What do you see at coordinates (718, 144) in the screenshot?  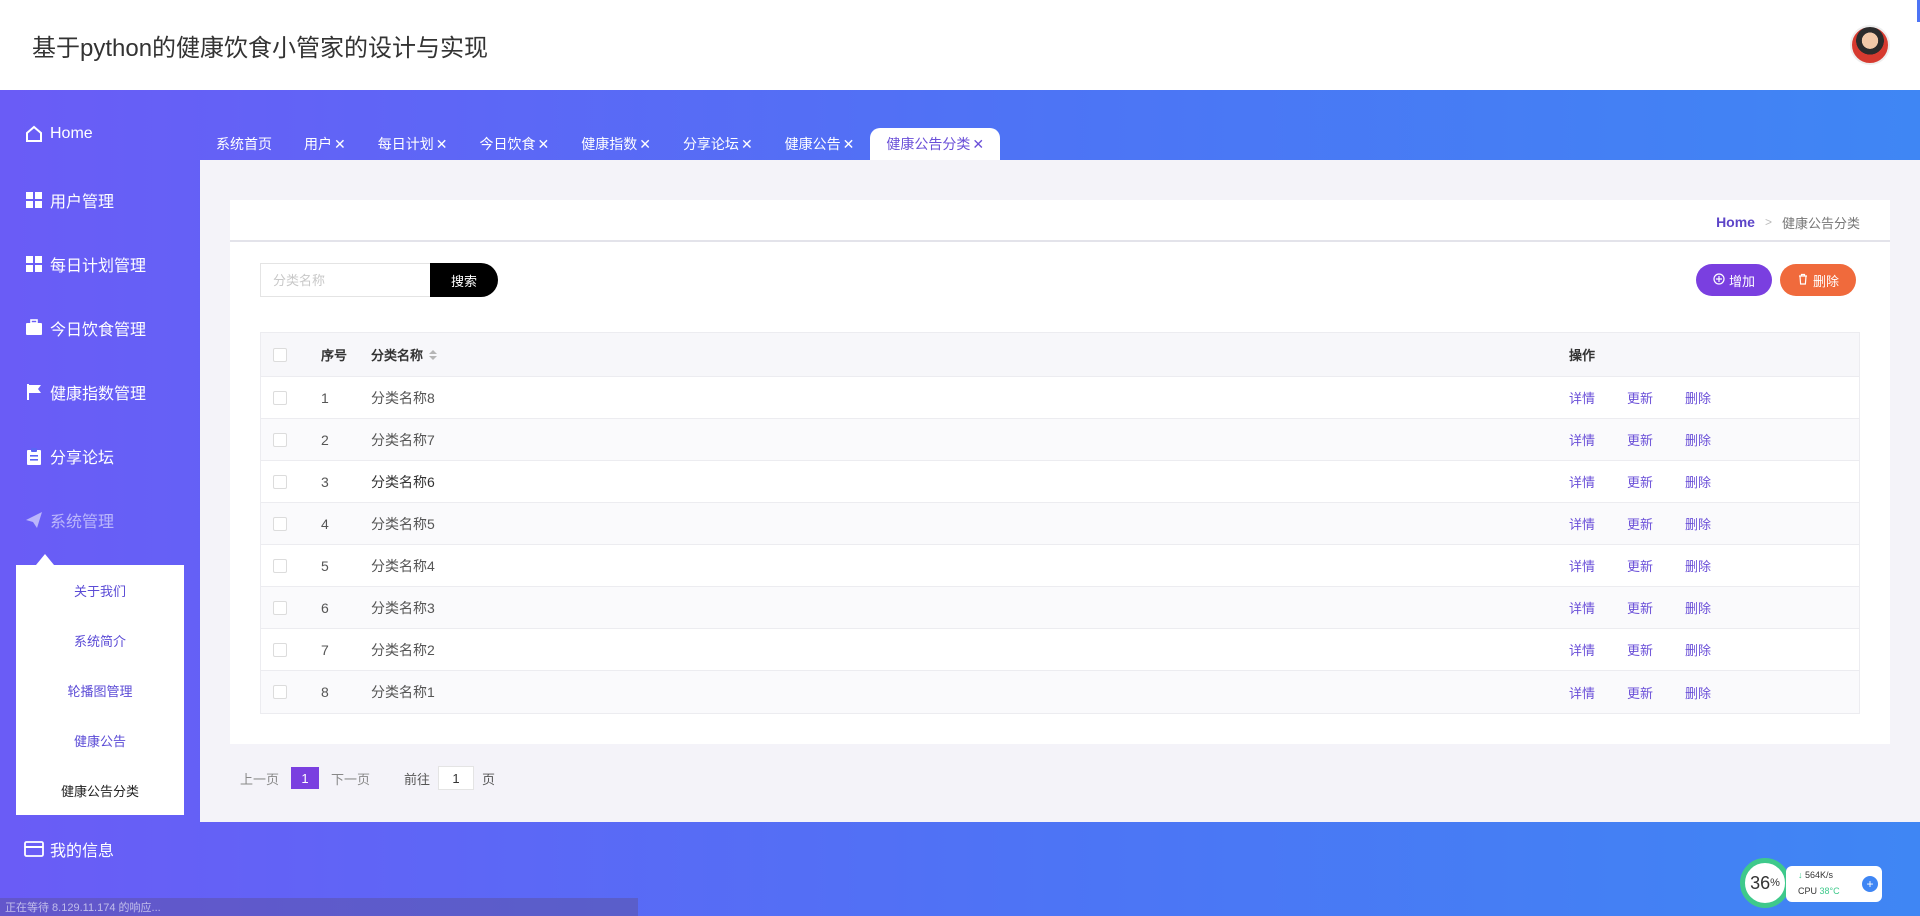 I see `tab-forum: 分享论坛 ✕` at bounding box center [718, 144].